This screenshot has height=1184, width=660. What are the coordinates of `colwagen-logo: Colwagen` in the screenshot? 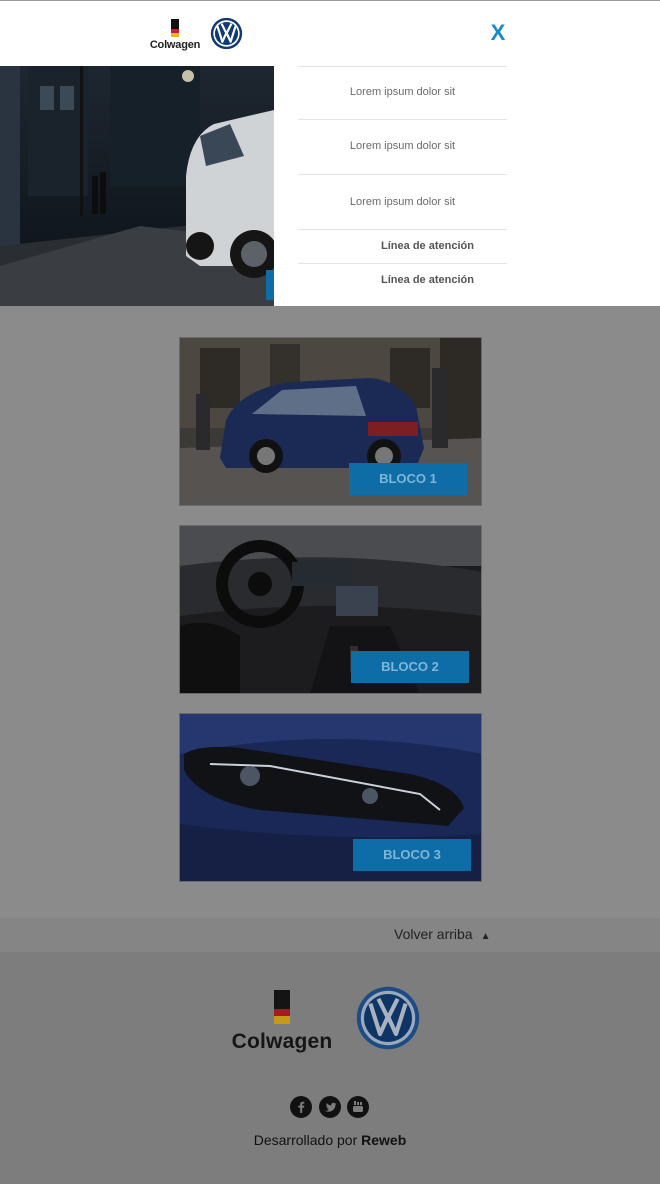 It's located at (175, 36).